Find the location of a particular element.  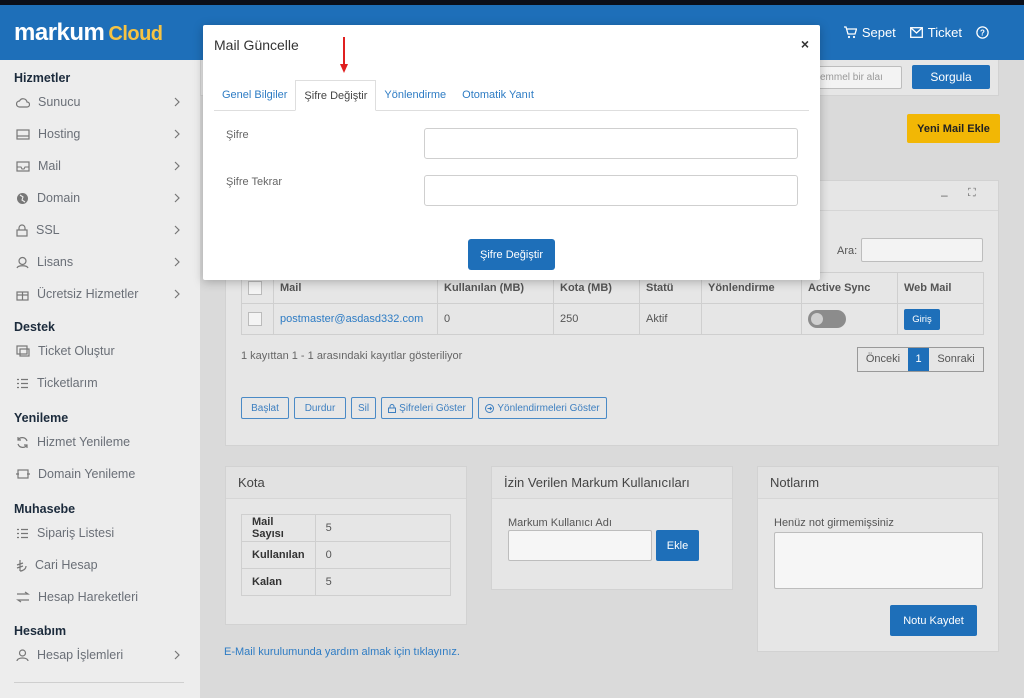

lira-icon is located at coordinates (21, 565).